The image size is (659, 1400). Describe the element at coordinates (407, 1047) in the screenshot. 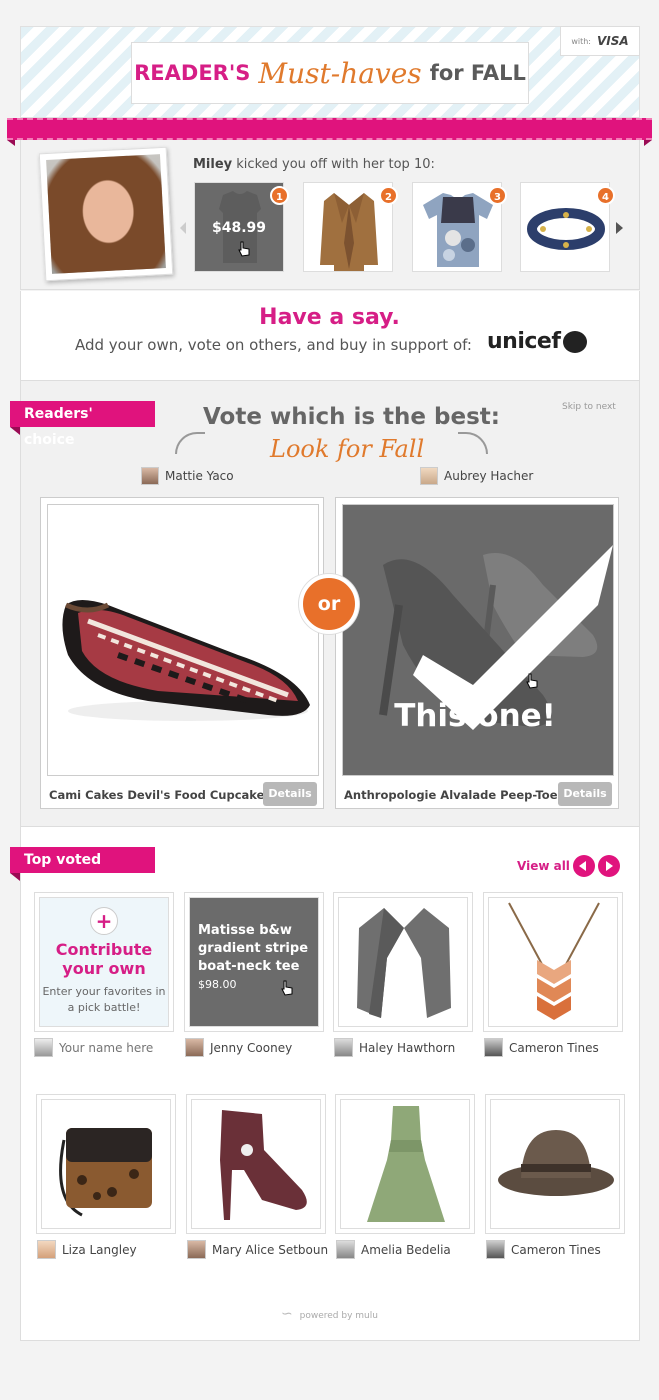

I see `submitter-name: Haley Hawthorn` at that location.